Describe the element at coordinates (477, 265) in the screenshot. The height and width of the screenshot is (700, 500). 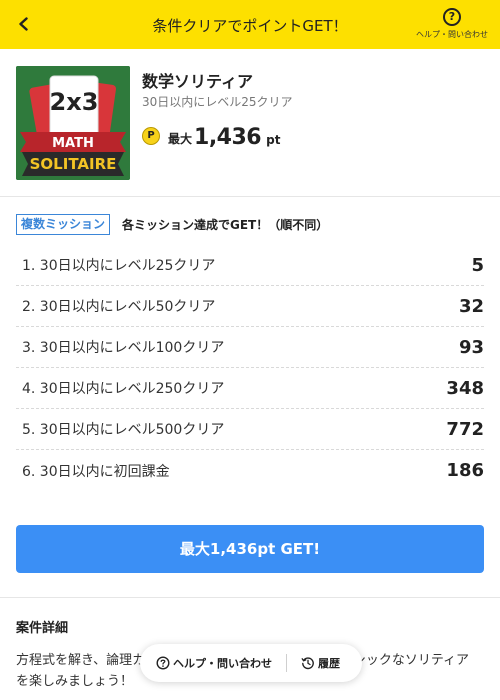
I see `mission-points: 5` at that location.